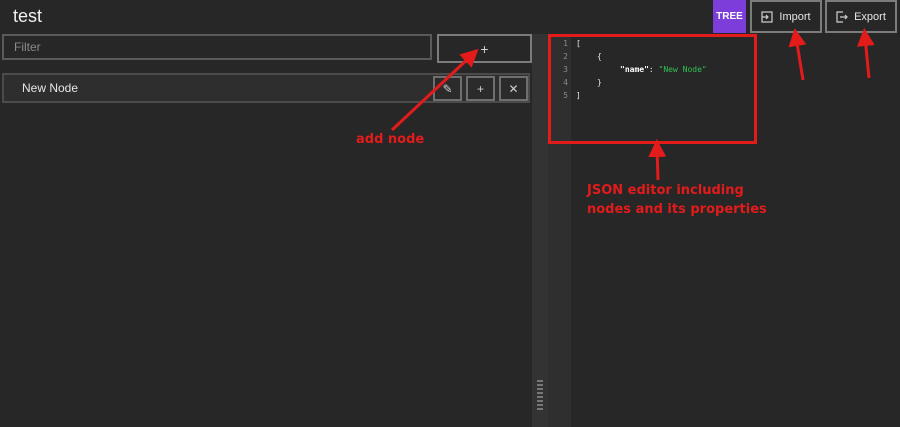 The image size is (900, 427). What do you see at coordinates (677, 209) in the screenshot?
I see `annotation-json-editor-line2: nodes and its properties` at bounding box center [677, 209].